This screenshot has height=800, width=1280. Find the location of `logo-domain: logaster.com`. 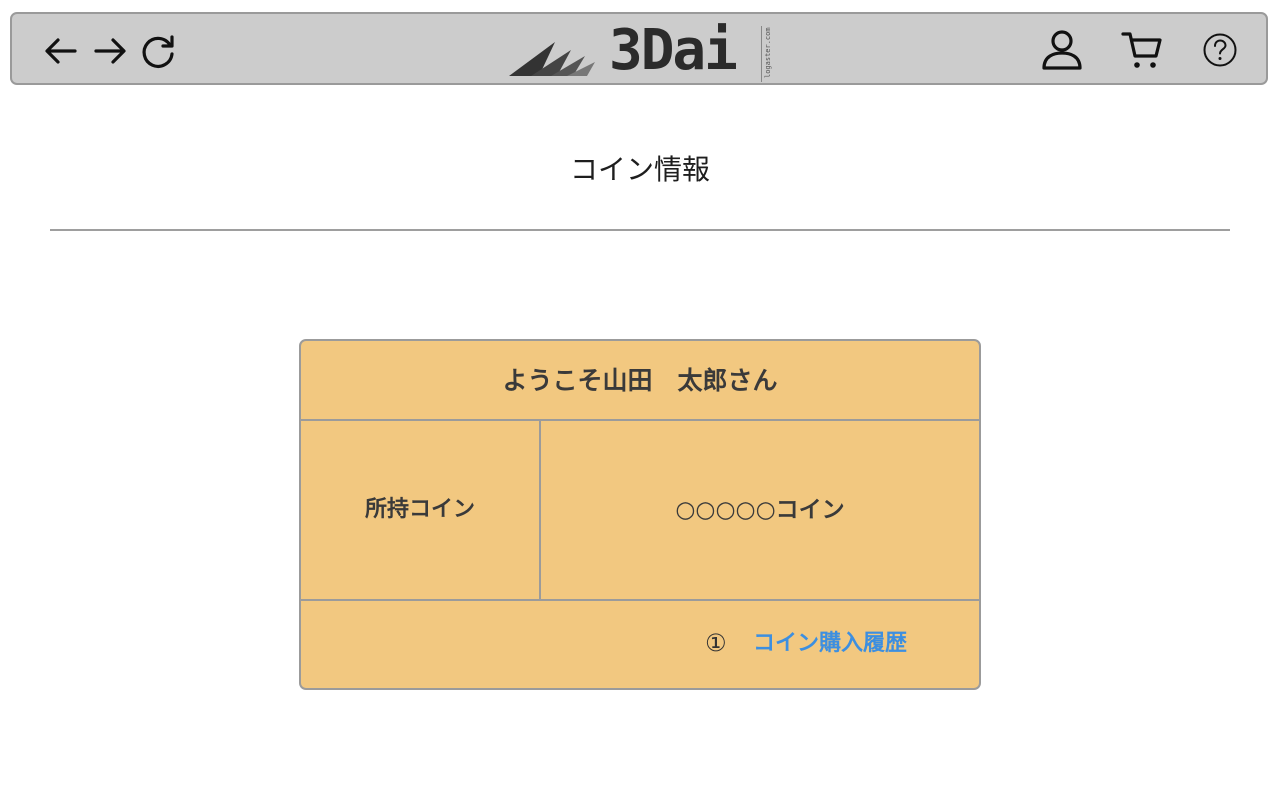

logo-domain: logaster.com is located at coordinates (768, 52).